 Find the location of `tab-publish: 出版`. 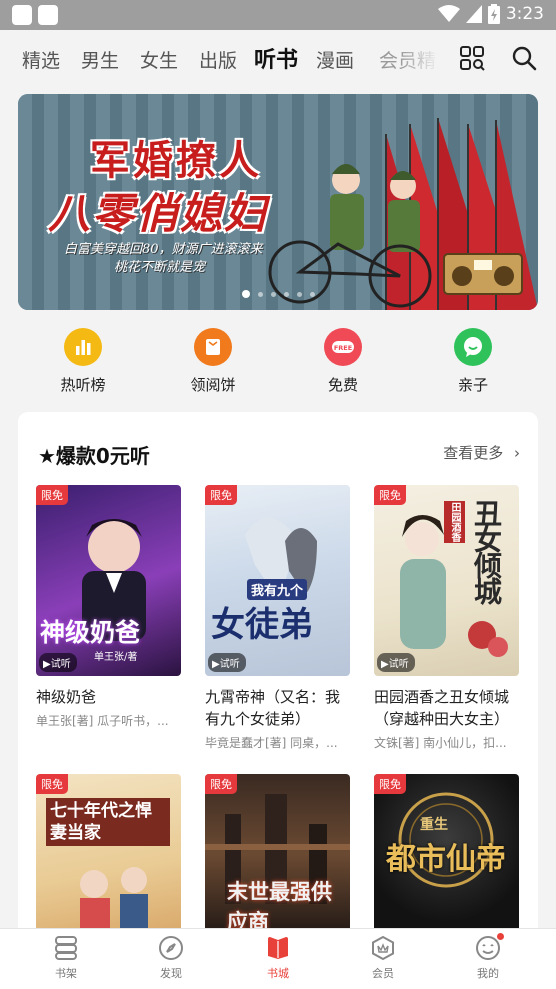

tab-publish: 出版 is located at coordinates (218, 59).